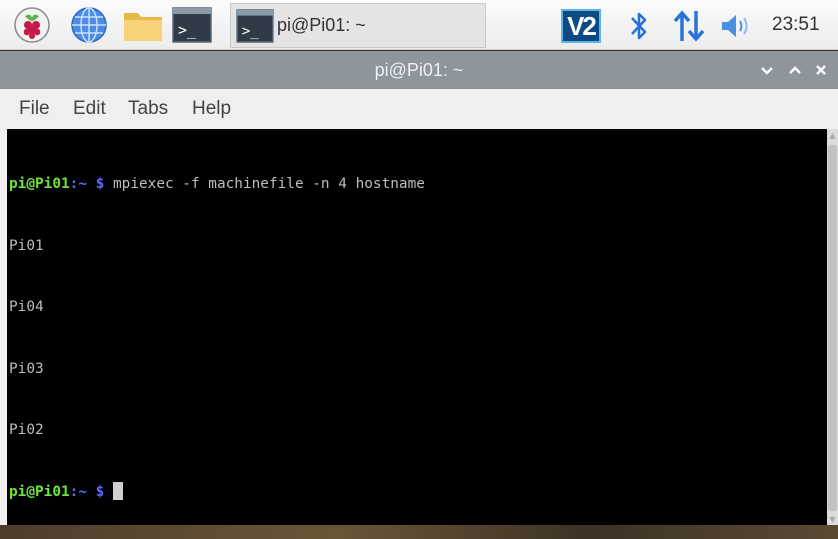  Describe the element at coordinates (34, 109) in the screenshot. I see `menu-file: File` at that location.